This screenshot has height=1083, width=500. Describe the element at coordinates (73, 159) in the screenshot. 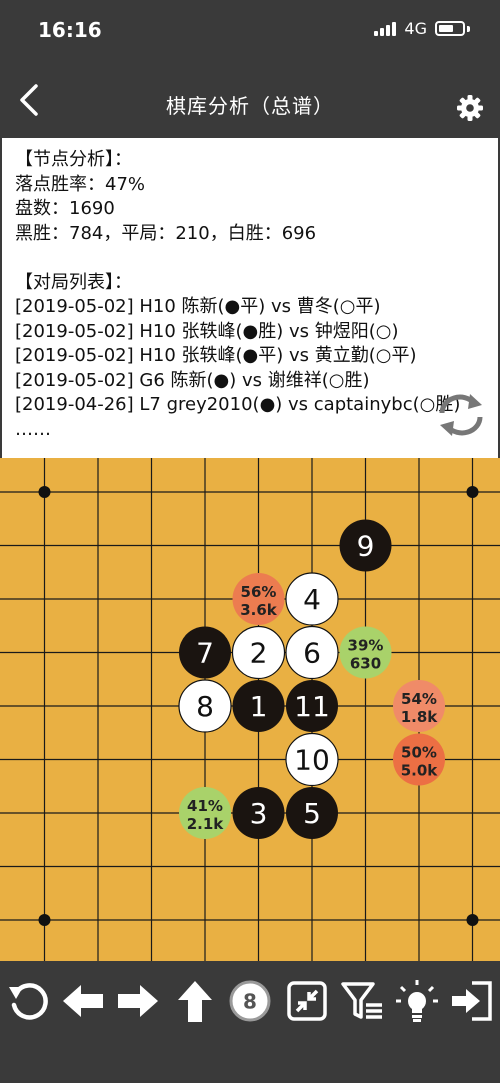

I see `section-heading-node-analysis: 【节点分析】：` at that location.